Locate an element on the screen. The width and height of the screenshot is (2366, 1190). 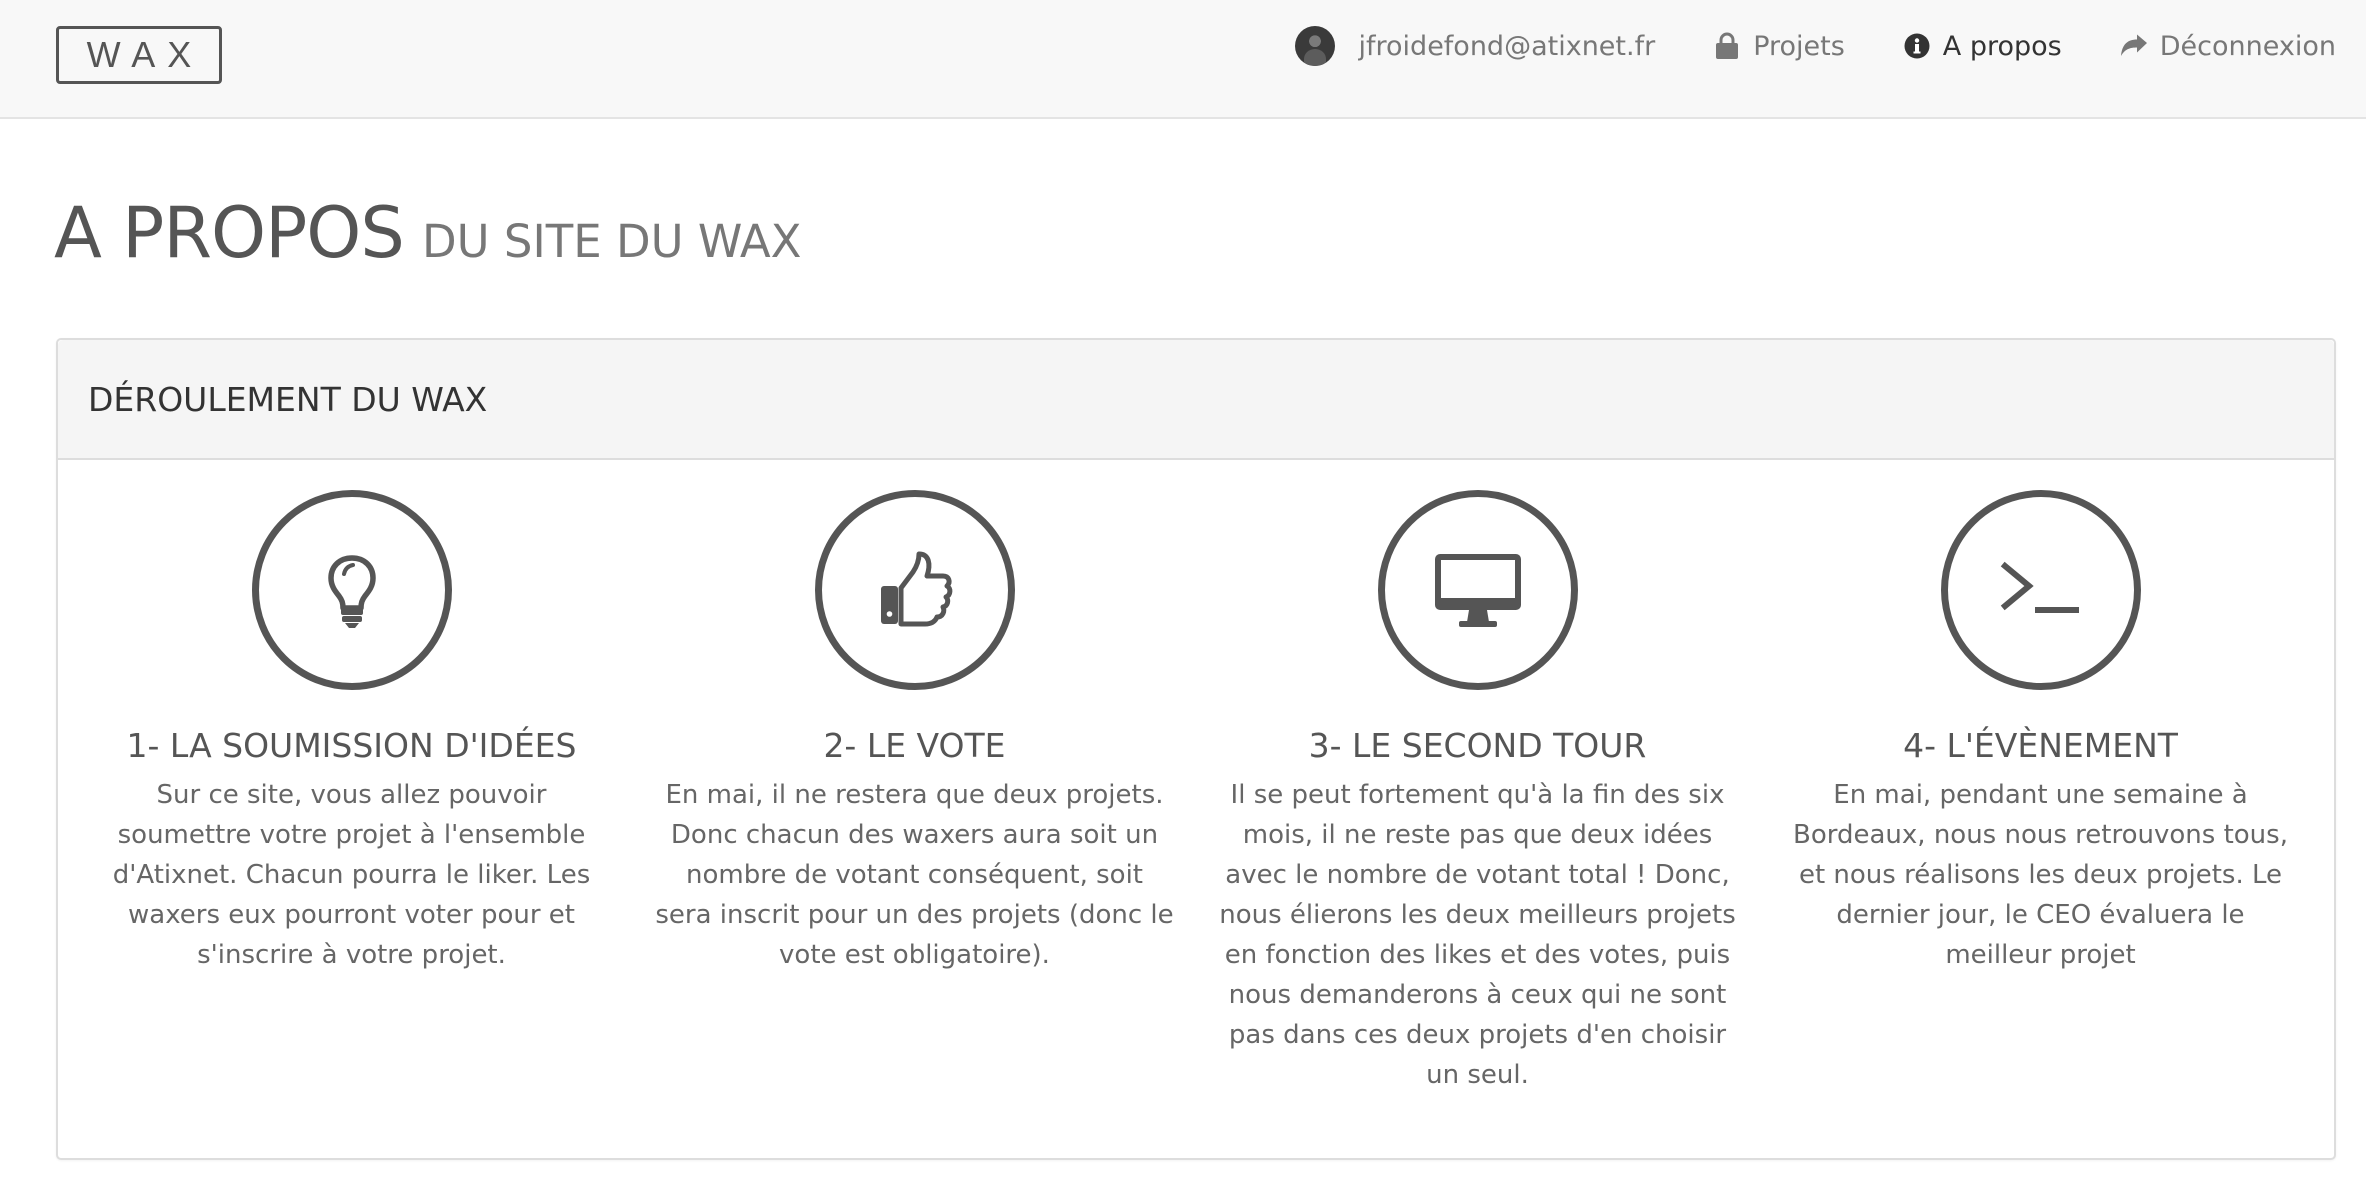
nav-item-label: Déconnexion is located at coordinates (2247, 46).